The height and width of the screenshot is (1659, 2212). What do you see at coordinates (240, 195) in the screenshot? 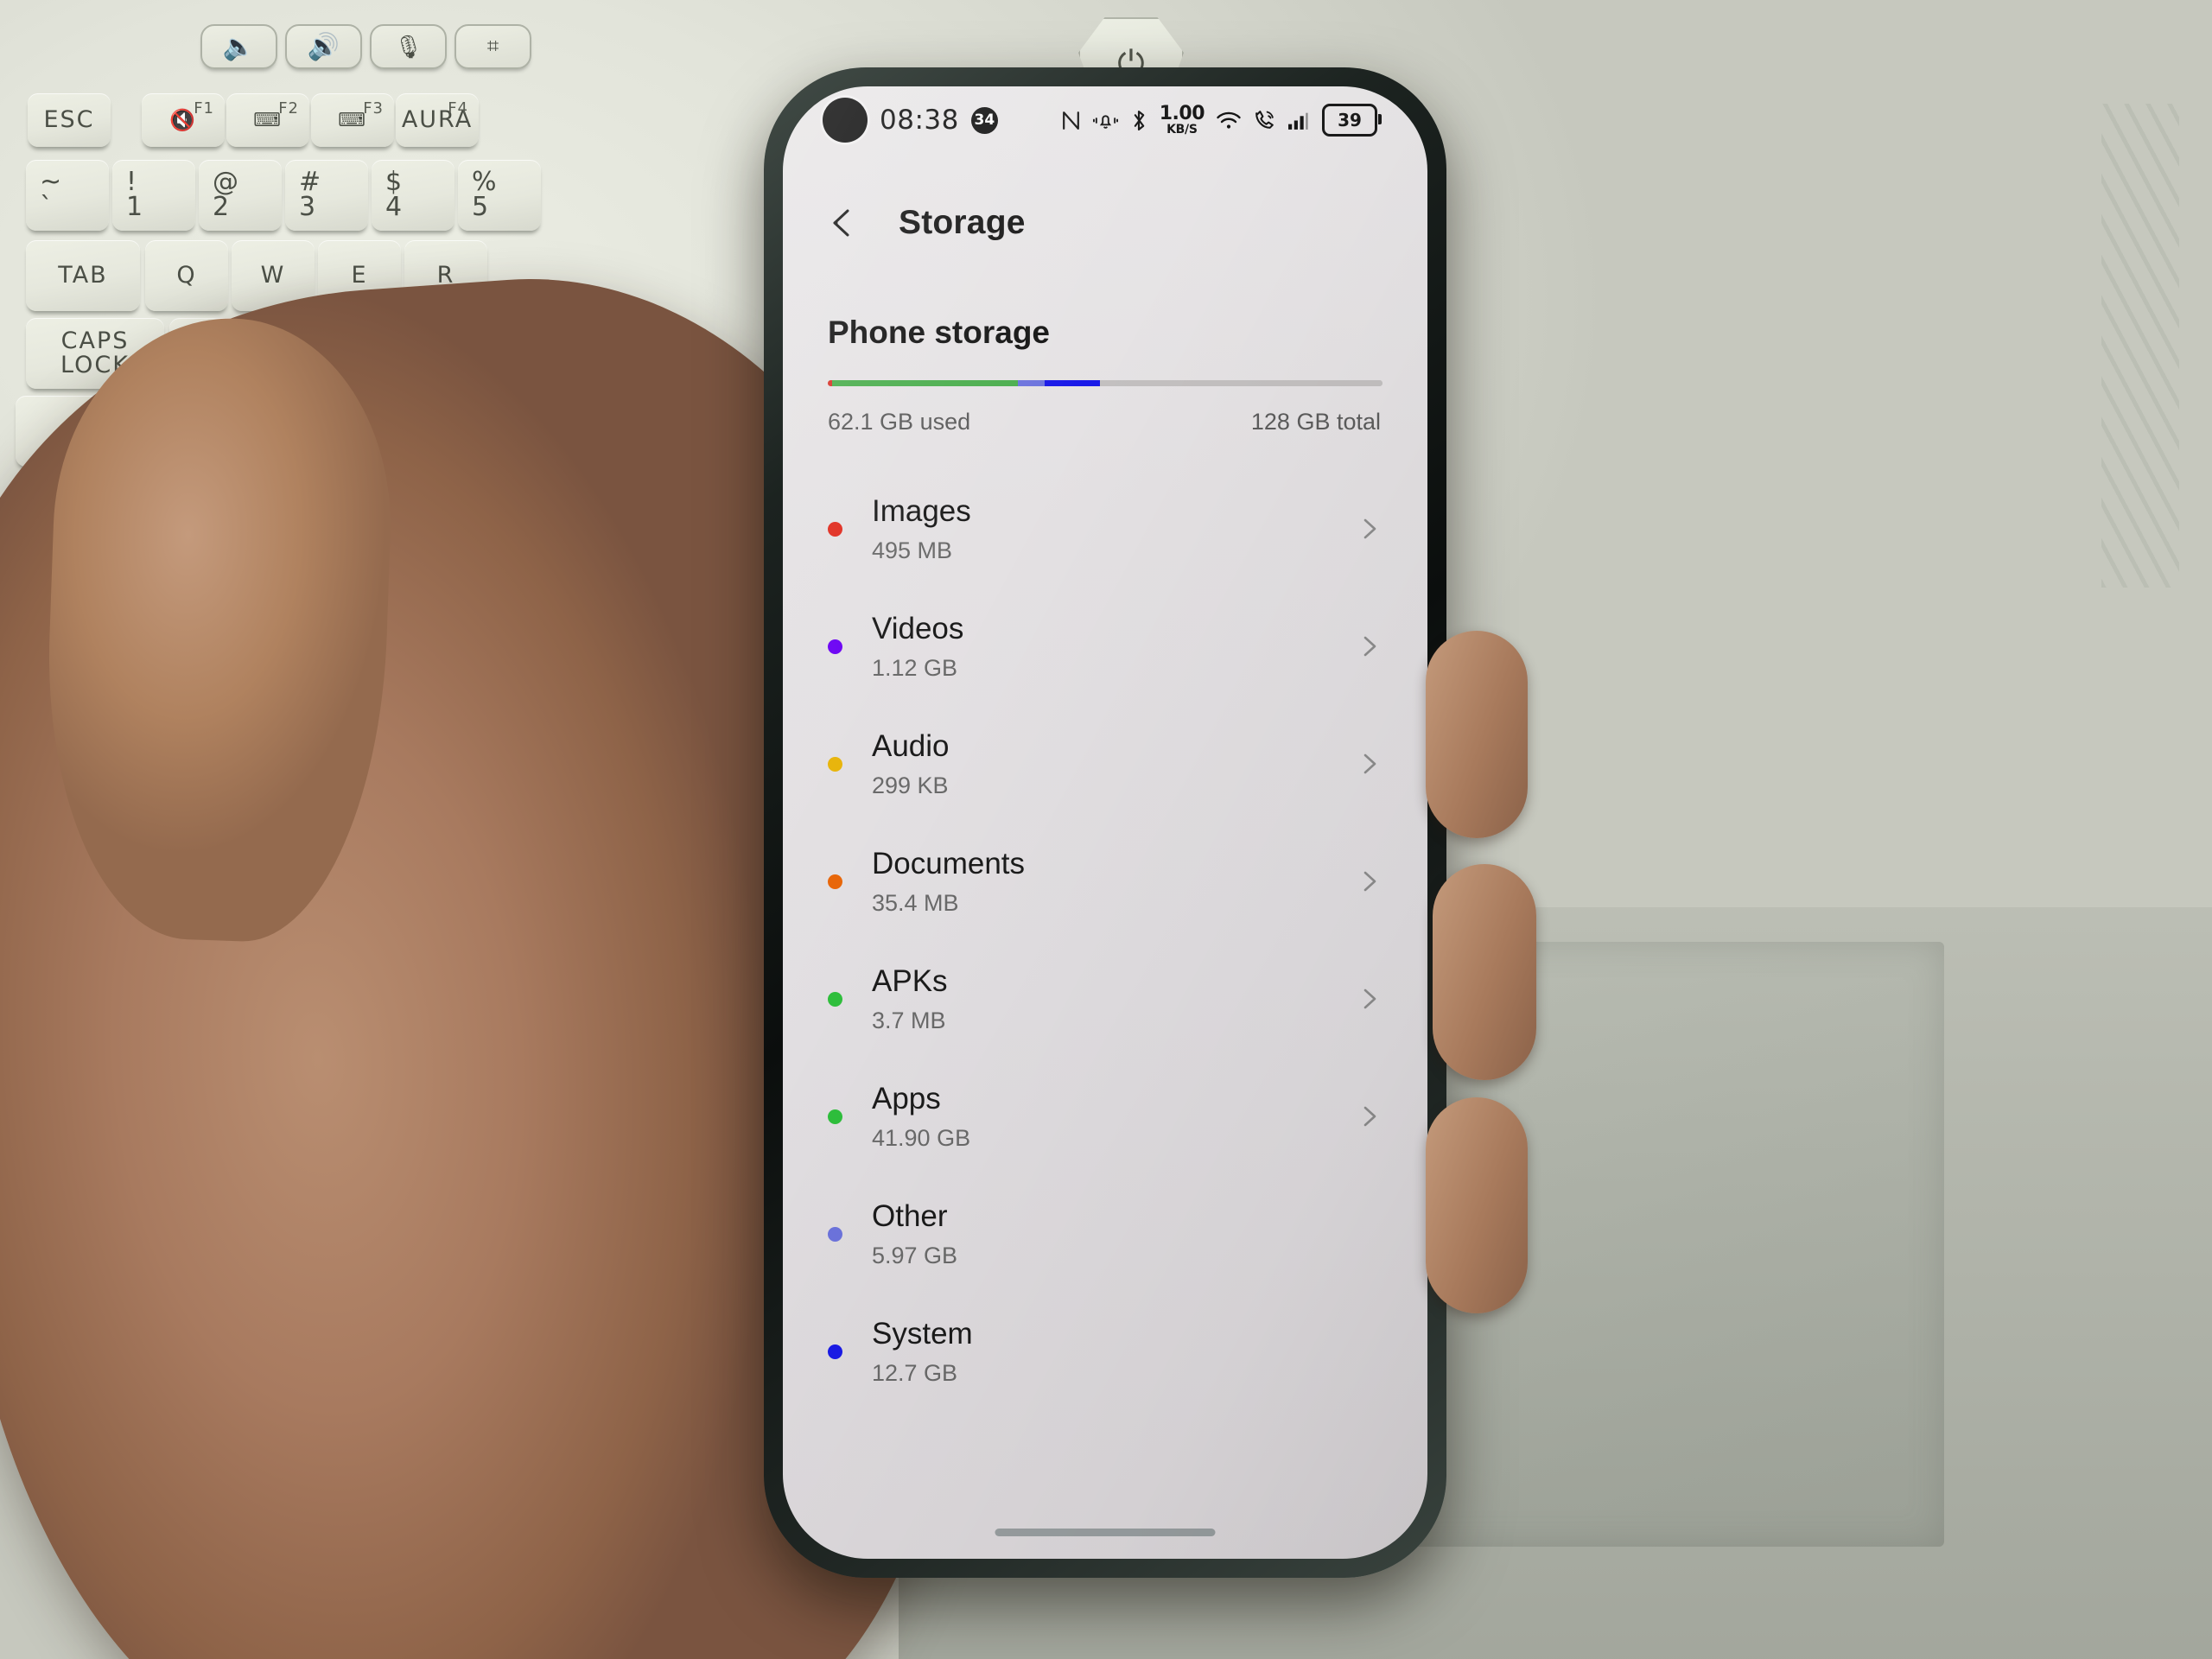
I see `key-2: @2` at bounding box center [240, 195].